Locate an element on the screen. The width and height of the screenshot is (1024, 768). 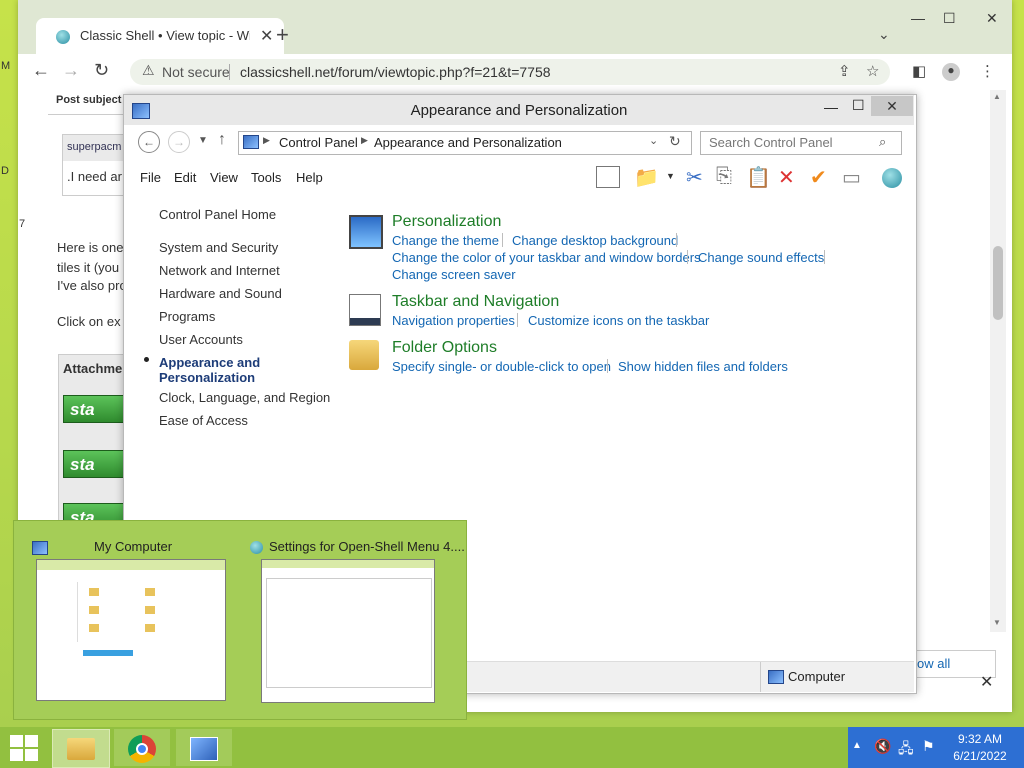
navigation-properties-link: Navigation properties is located at coordinates (453, 320).